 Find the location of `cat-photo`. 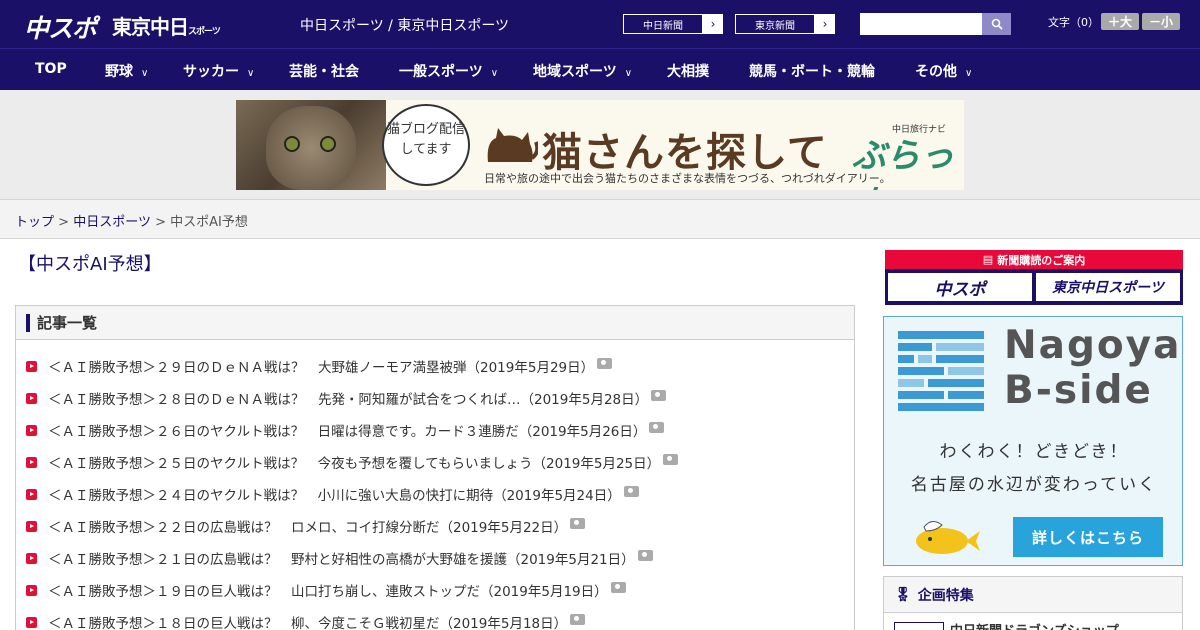

cat-photo is located at coordinates (311, 145).